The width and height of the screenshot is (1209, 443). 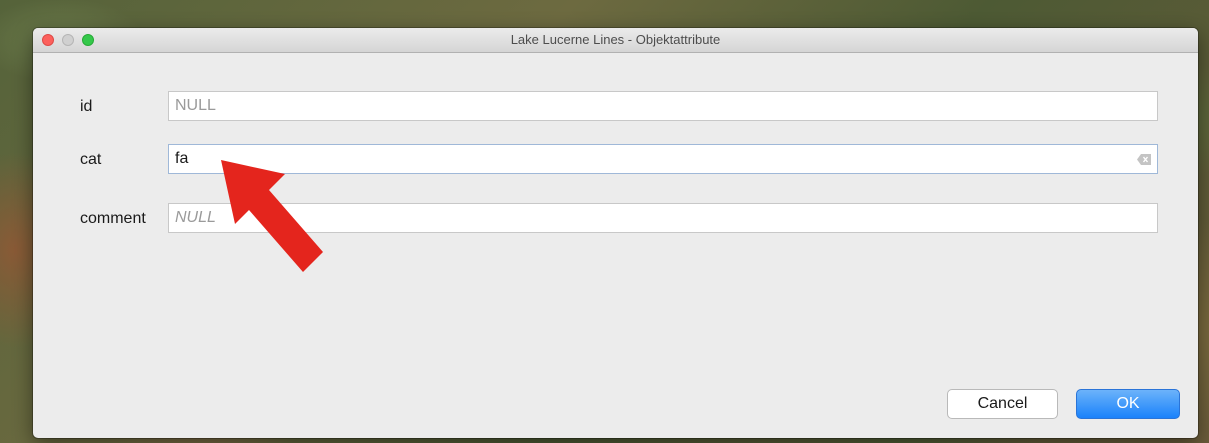 I want to click on id-field, so click(x=663, y=106).